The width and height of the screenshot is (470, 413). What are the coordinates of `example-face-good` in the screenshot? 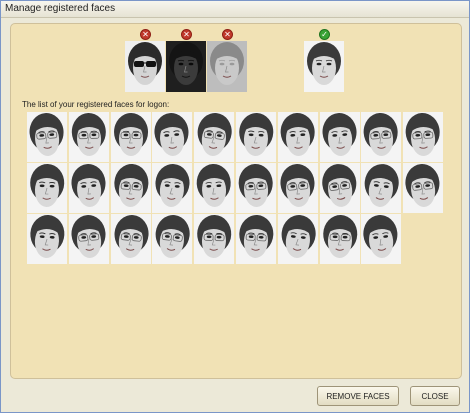 It's located at (324, 66).